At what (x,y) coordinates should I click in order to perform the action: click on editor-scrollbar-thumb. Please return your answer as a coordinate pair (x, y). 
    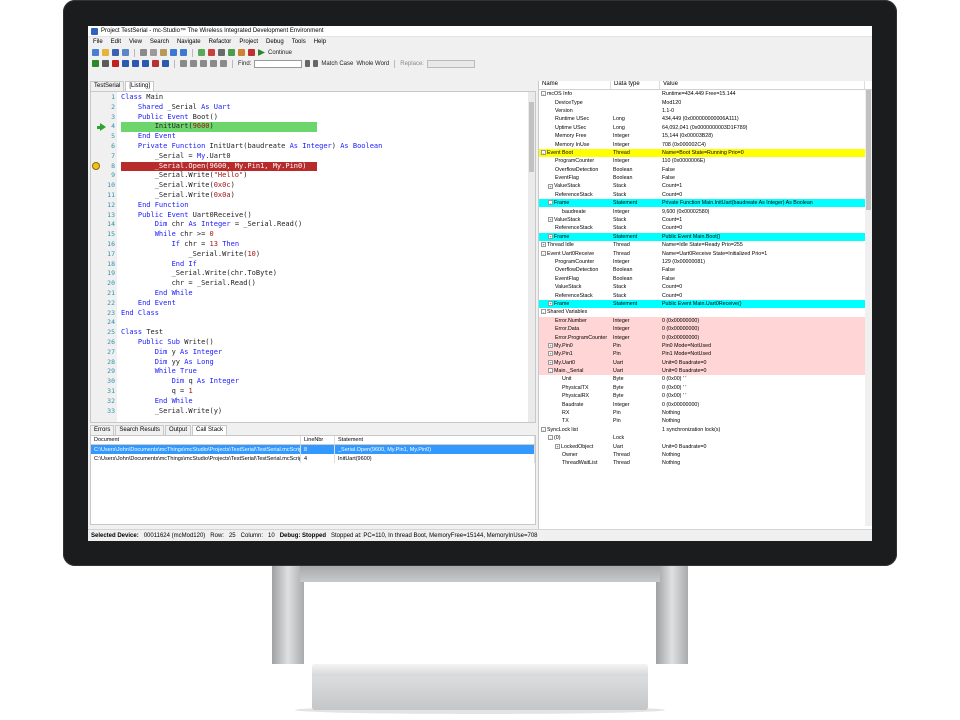
    Looking at the image, I should click on (531, 137).